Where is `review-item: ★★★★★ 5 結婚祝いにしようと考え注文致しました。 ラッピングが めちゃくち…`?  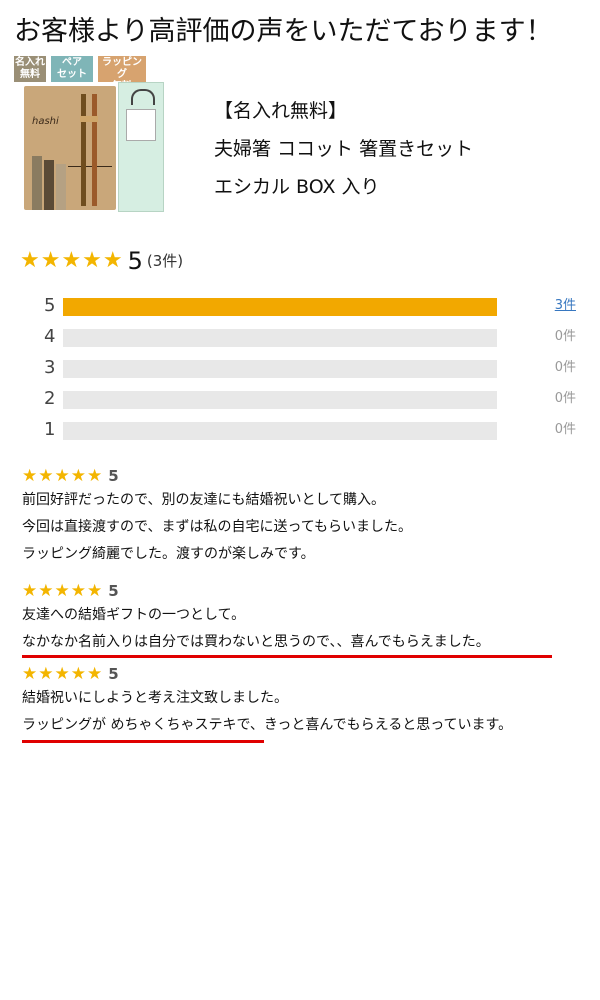 review-item: ★★★★★ 5 結婚祝いにしようと考え注文致しました。 ラッピングが めちゃくち… is located at coordinates (307, 703).